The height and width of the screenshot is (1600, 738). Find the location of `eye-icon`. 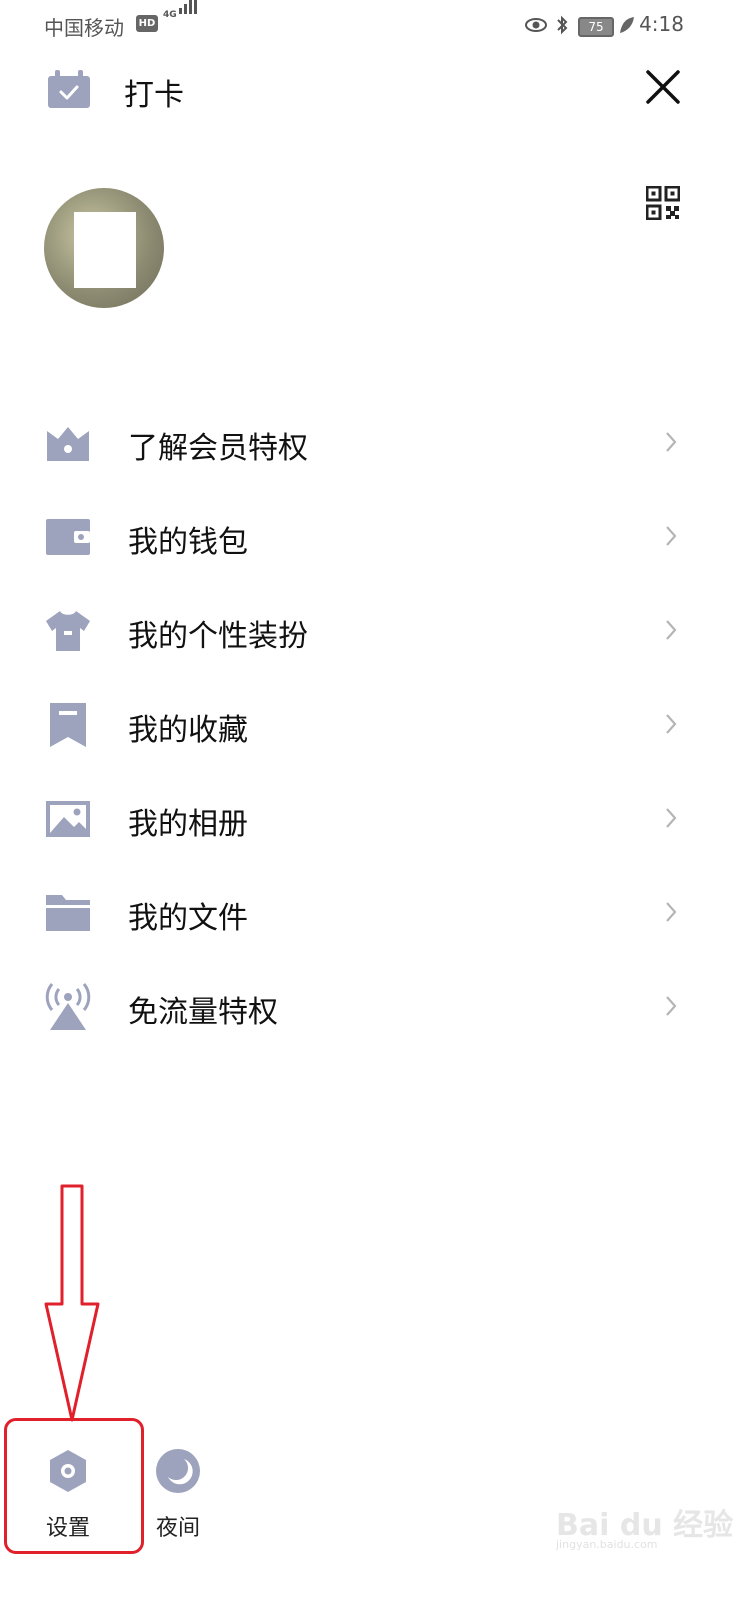

eye-icon is located at coordinates (536, 25).